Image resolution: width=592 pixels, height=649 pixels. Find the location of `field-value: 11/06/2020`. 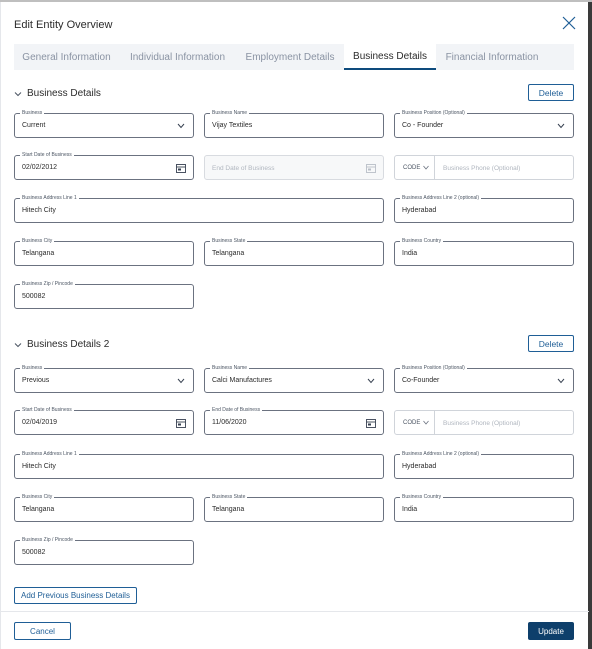

field-value: 11/06/2020 is located at coordinates (229, 422).